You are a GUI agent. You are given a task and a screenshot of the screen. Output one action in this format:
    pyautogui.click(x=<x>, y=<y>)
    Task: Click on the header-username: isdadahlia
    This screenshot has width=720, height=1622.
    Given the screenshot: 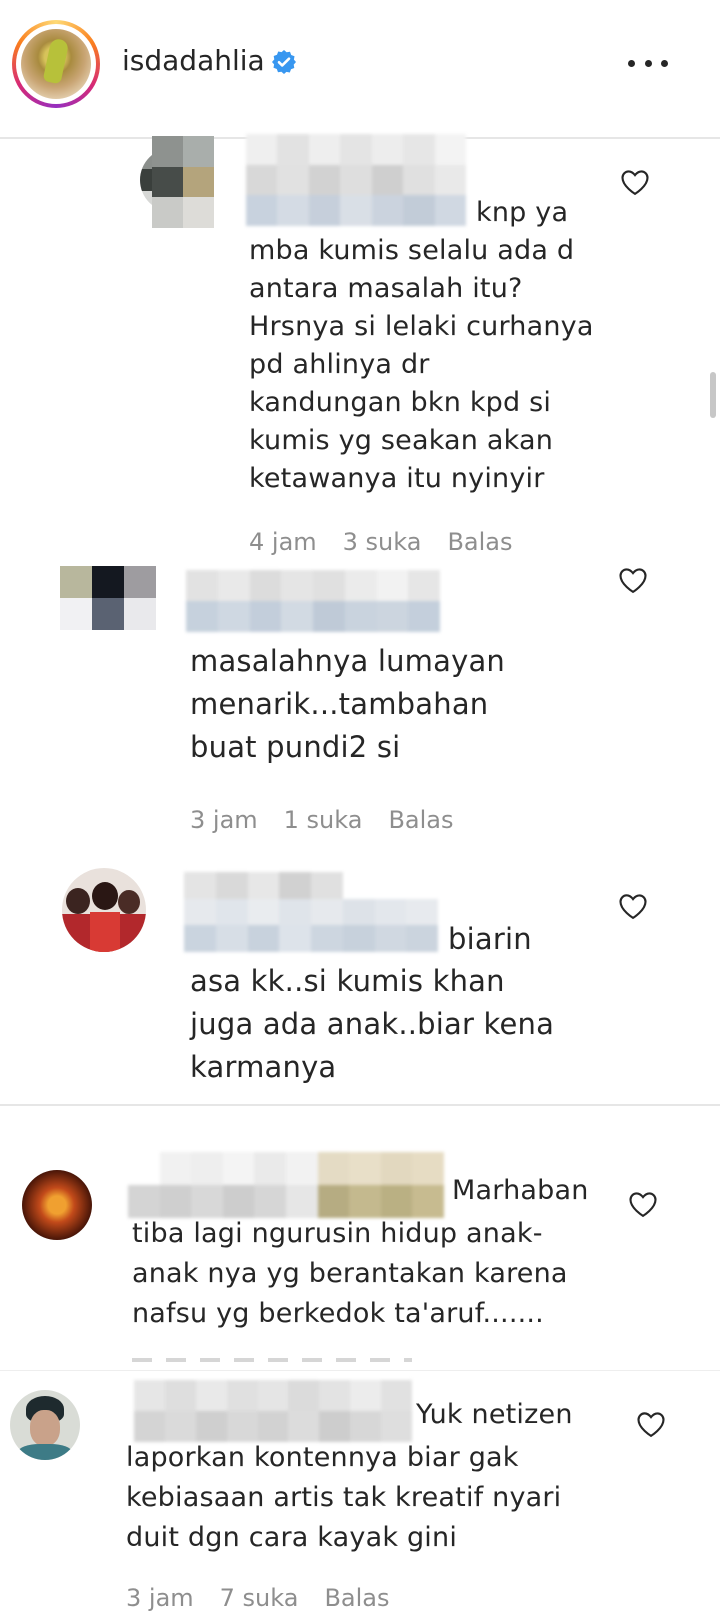 What is the action you would take?
    pyautogui.click(x=193, y=60)
    